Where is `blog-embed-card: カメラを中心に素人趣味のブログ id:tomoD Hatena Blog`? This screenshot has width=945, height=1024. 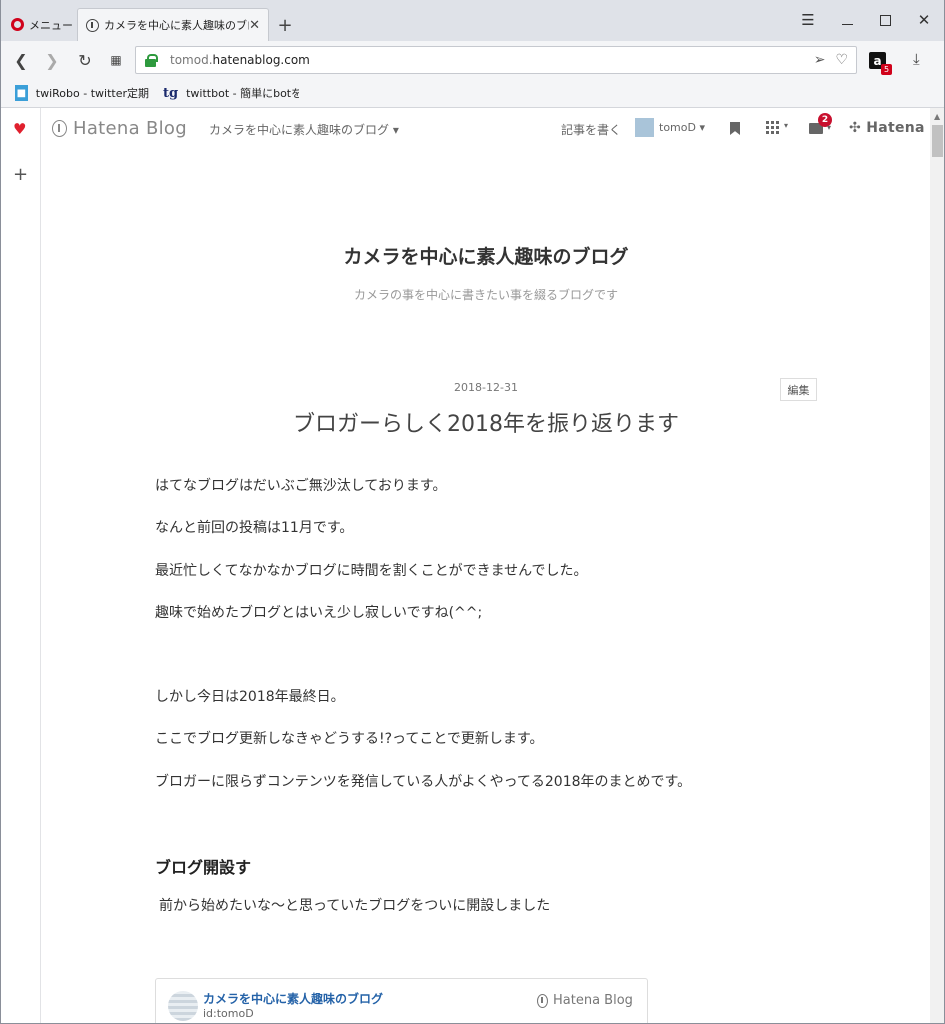
blog-embed-card: カメラを中心に素人趣味のブログ id:tomoD Hatena Blog is located at coordinates (401, 1000).